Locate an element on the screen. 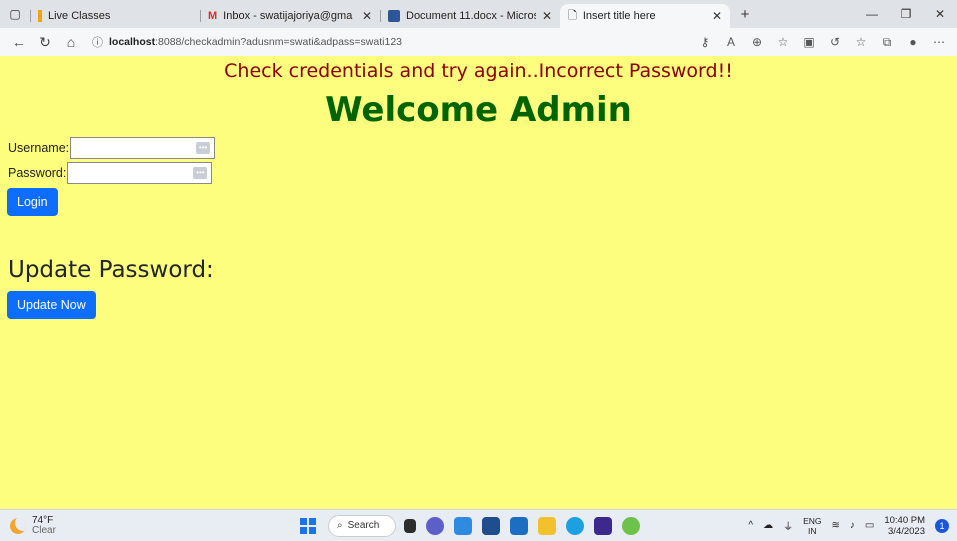  tab-title: Inbox - swatijajoriya@gmail.com is located at coordinates (288, 16).